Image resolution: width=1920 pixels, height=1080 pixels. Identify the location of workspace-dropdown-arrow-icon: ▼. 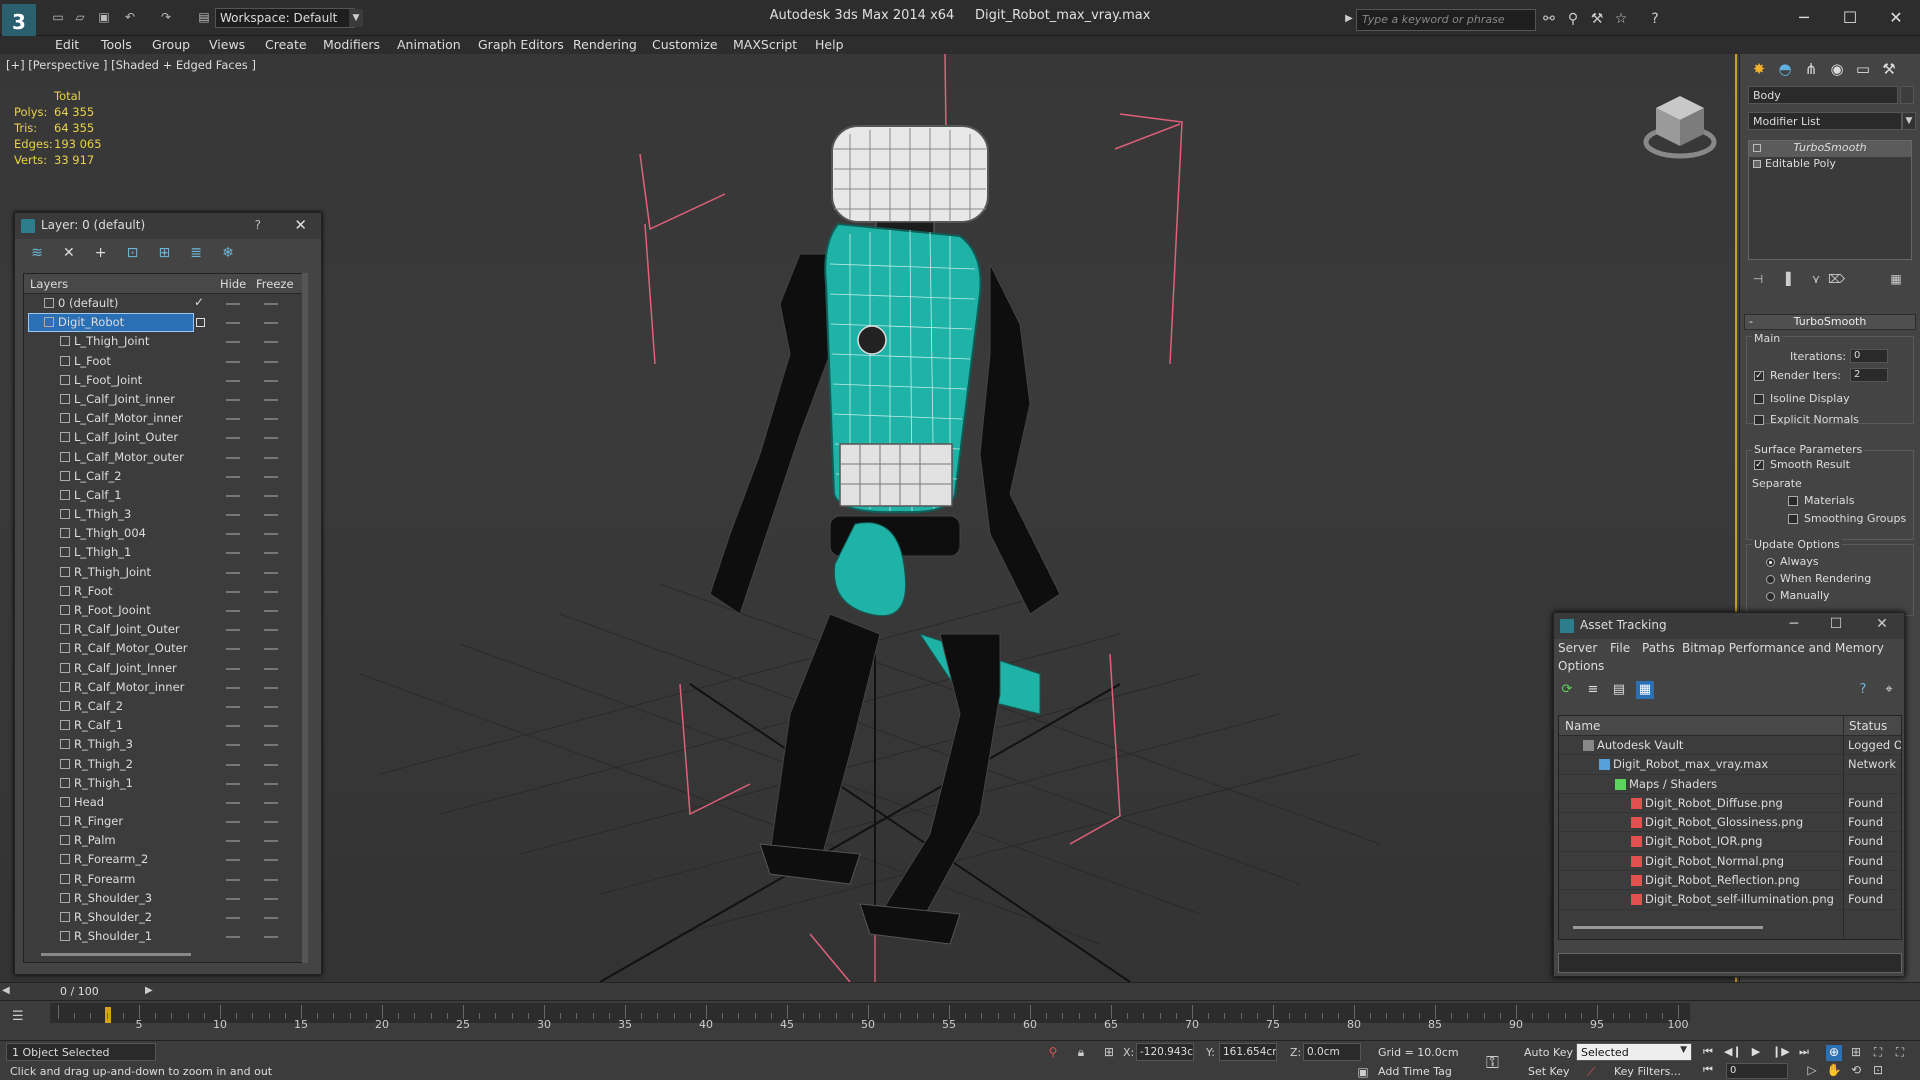
(356, 18).